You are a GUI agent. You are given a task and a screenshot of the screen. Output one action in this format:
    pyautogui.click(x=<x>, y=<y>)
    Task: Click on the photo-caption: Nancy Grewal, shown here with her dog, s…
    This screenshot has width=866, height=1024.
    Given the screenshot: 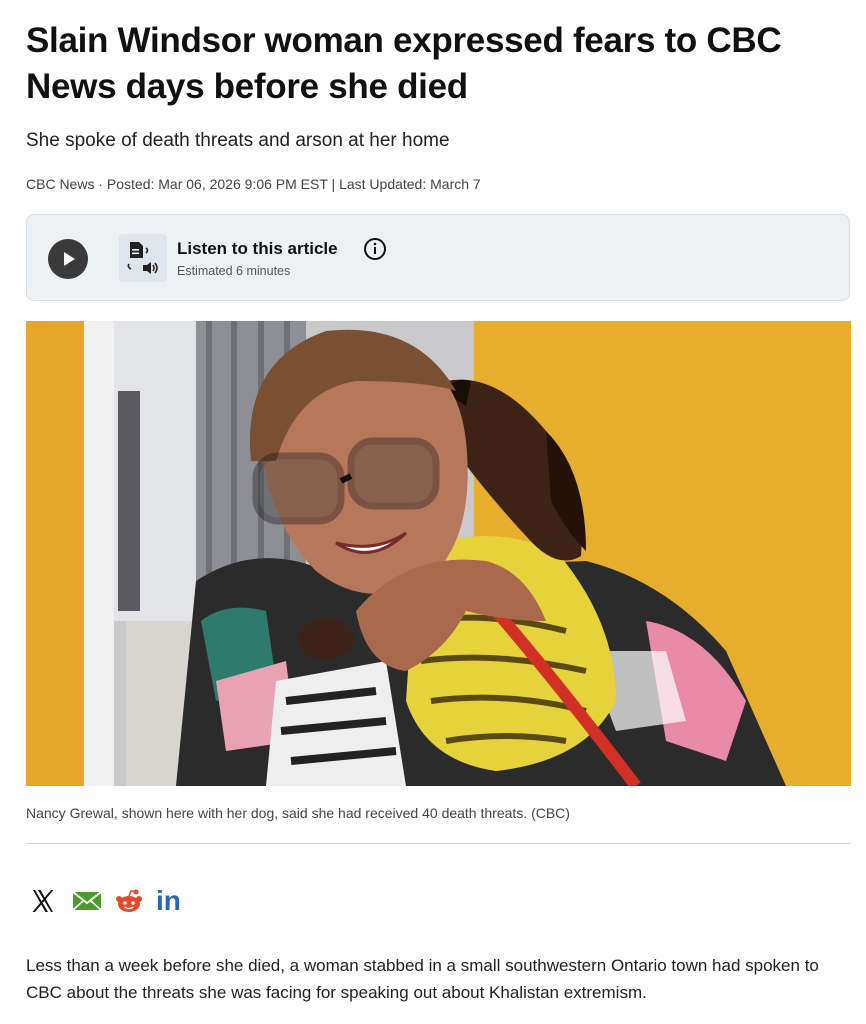 What is the action you would take?
    pyautogui.click(x=298, y=813)
    